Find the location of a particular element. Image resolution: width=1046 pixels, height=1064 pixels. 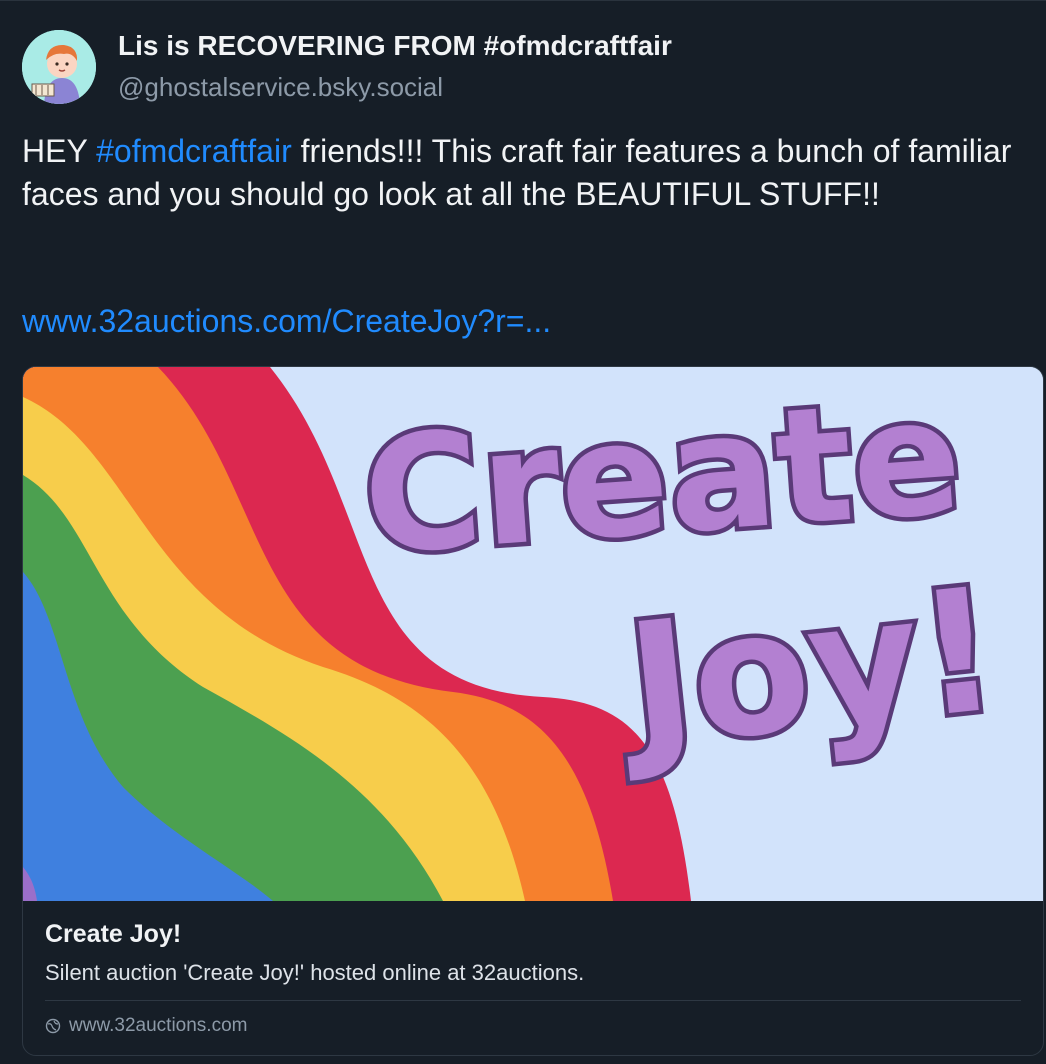

author-handle: @ghostalservice.bsky.social is located at coordinates (280, 87).